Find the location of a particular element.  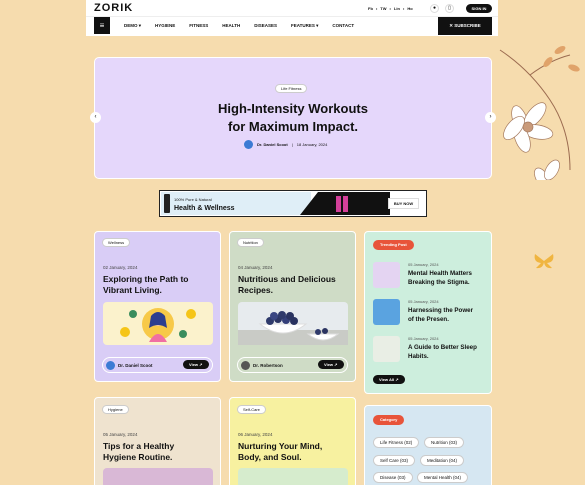

category-chip: Self Care (03) is located at coordinates (394, 460).